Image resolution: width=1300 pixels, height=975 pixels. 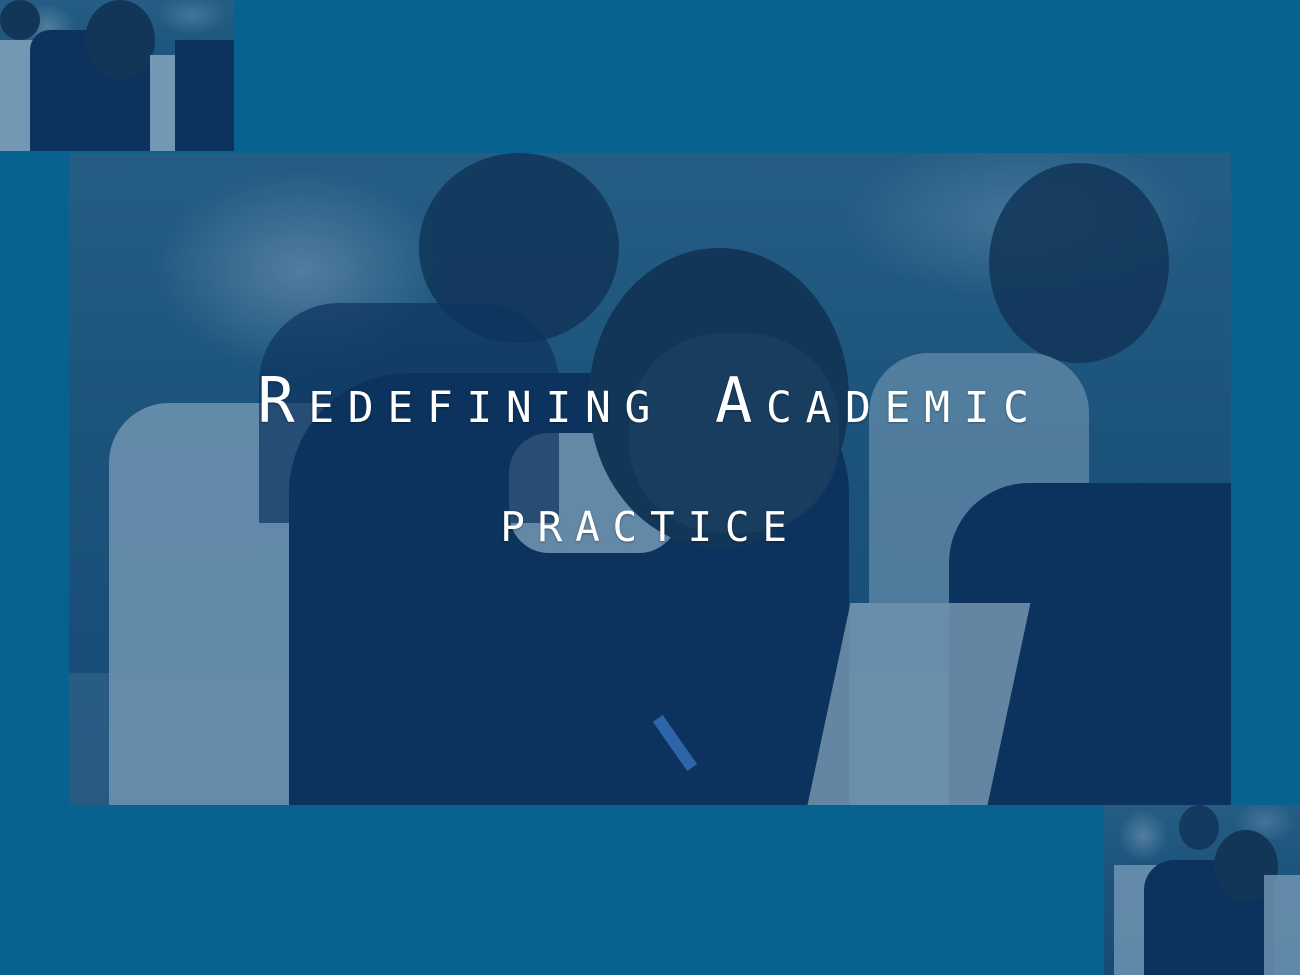 I want to click on corner-photo-bottom-right, so click(x=1202, y=890).